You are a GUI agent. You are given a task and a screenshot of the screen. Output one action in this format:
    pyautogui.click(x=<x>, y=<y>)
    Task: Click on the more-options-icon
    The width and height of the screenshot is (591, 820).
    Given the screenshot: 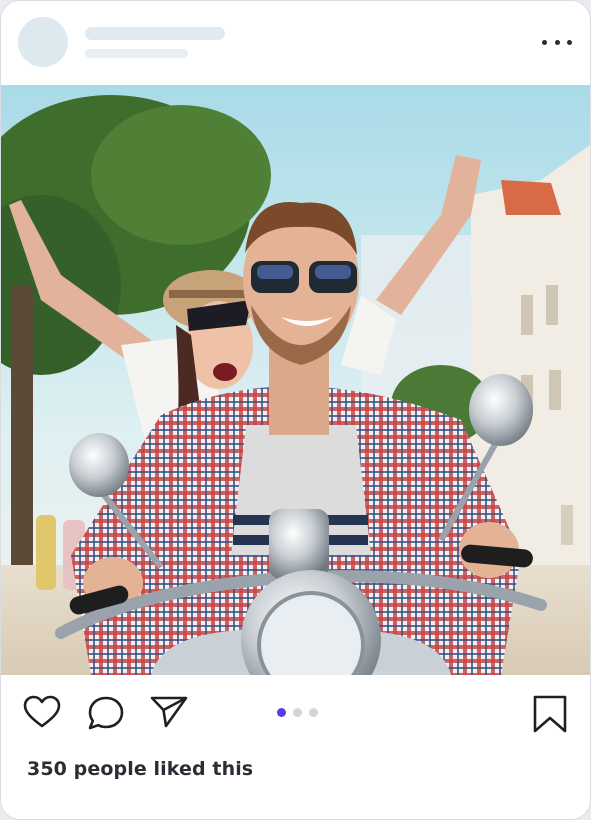 What is the action you would take?
    pyautogui.click(x=557, y=42)
    